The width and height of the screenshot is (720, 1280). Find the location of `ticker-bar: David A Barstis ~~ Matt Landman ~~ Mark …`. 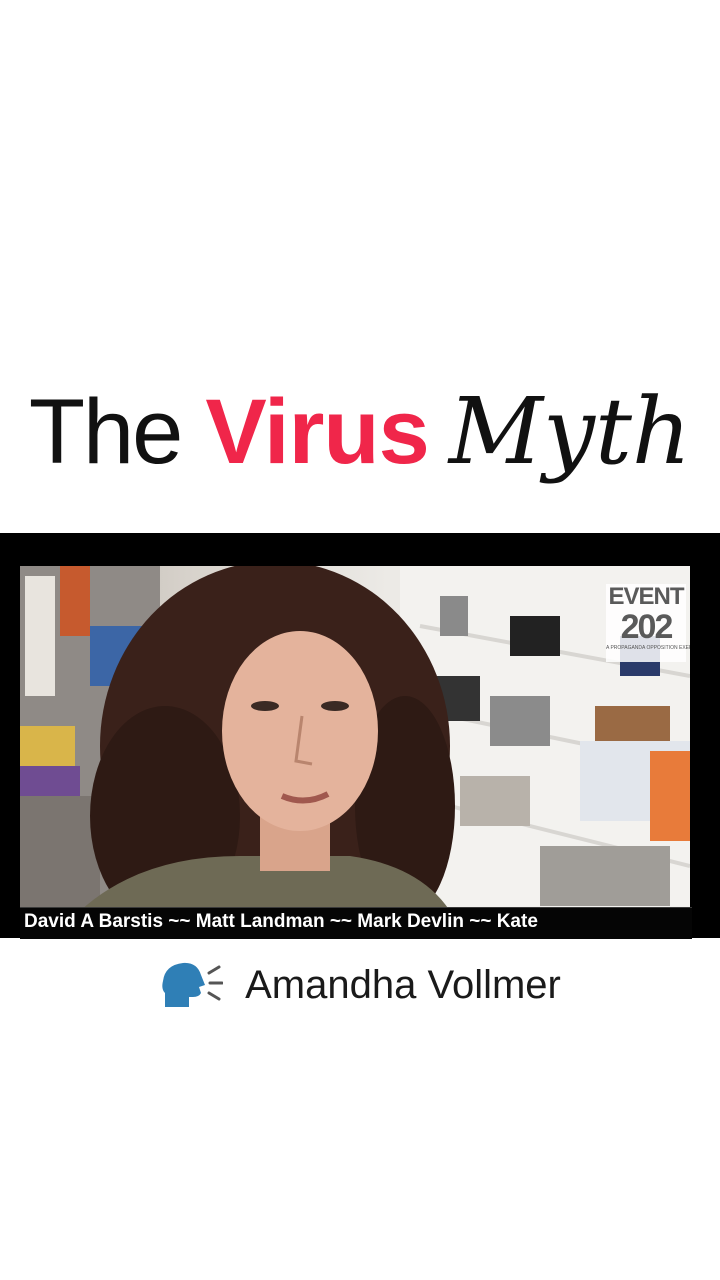

ticker-bar: David A Barstis ~~ Matt Landman ~~ Mark … is located at coordinates (356, 923).